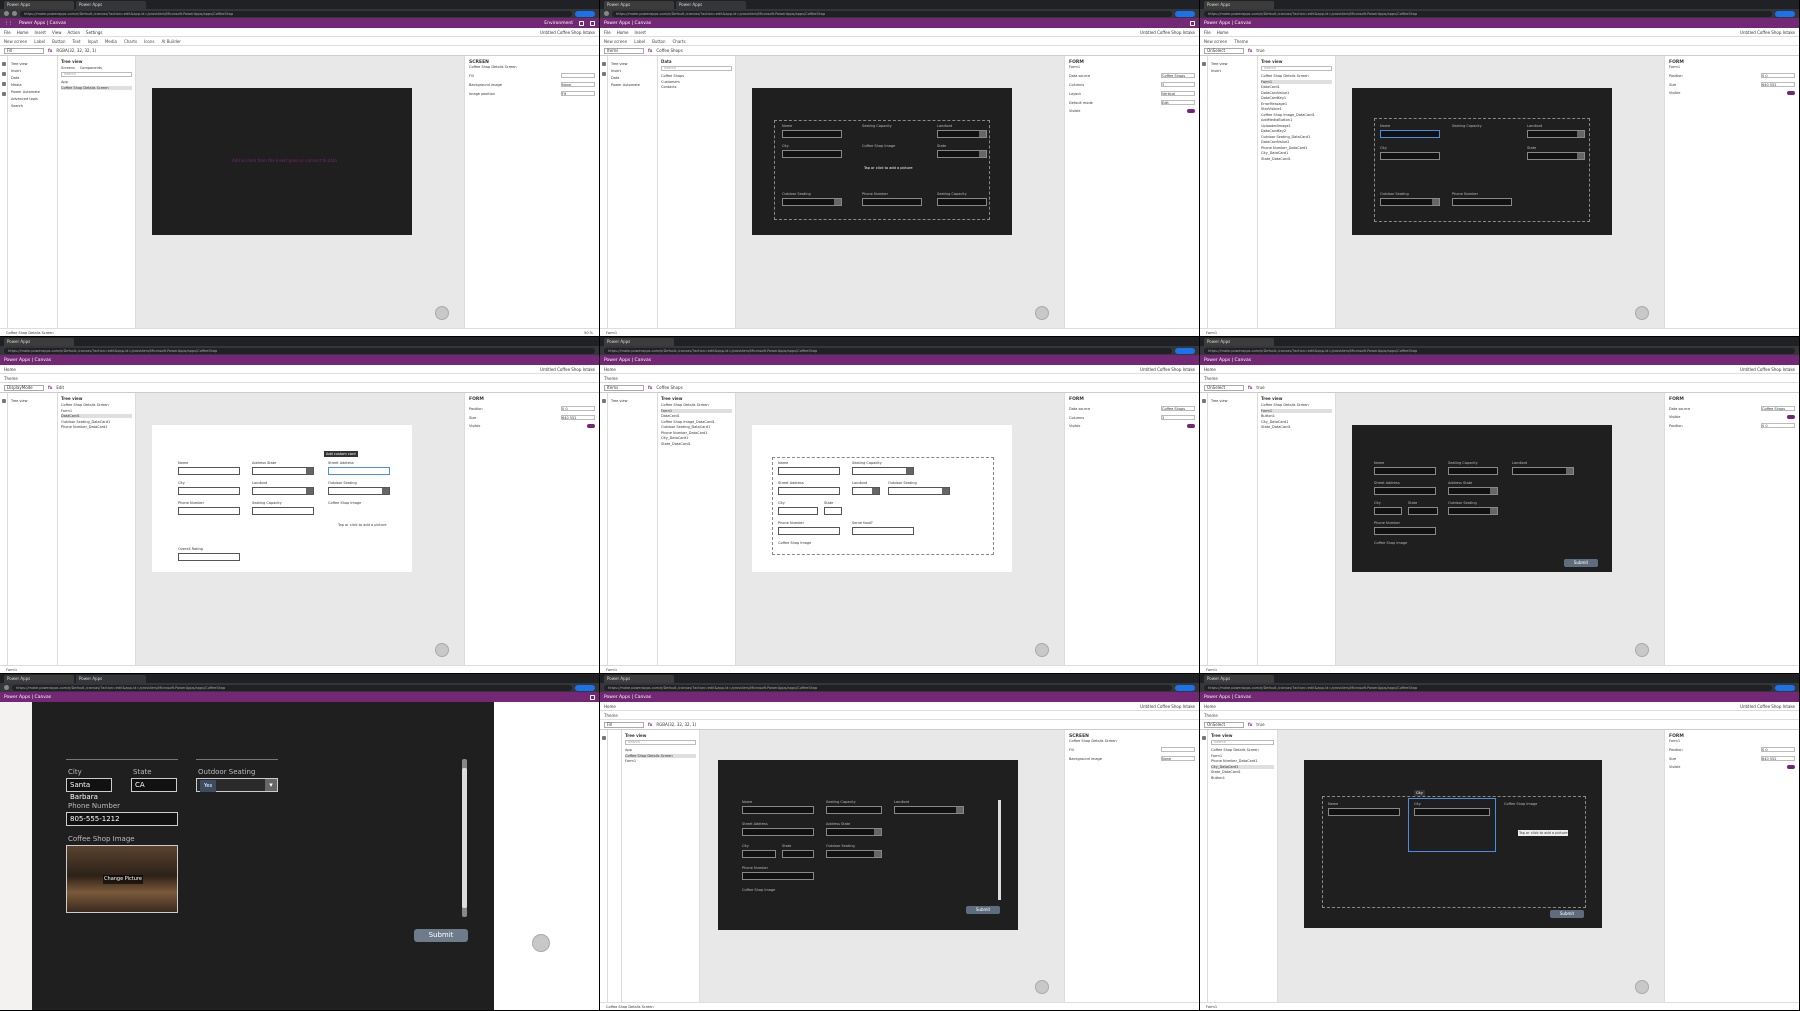 This screenshot has width=1800, height=1011. I want to click on tree-node: StarVisible1, so click(1296, 109).